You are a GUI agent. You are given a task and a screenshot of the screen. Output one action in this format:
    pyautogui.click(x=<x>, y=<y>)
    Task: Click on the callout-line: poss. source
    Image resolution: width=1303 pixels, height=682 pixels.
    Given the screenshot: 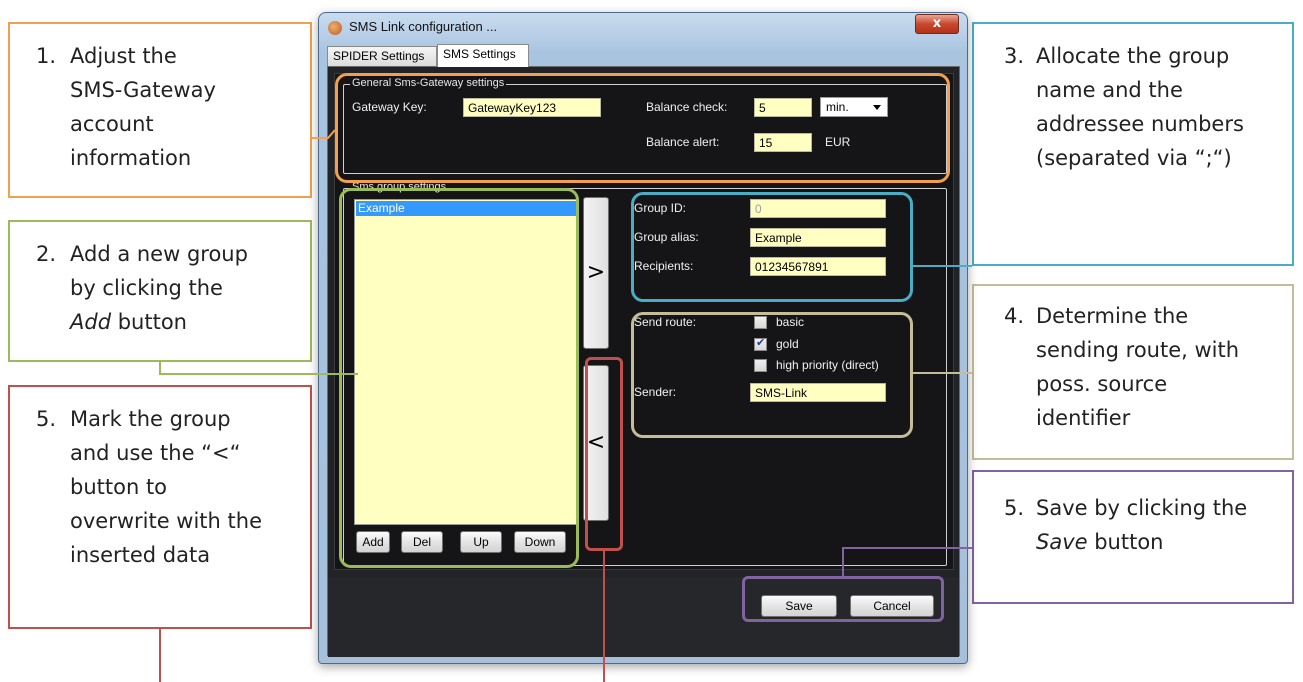 What is the action you would take?
    pyautogui.click(x=1102, y=384)
    